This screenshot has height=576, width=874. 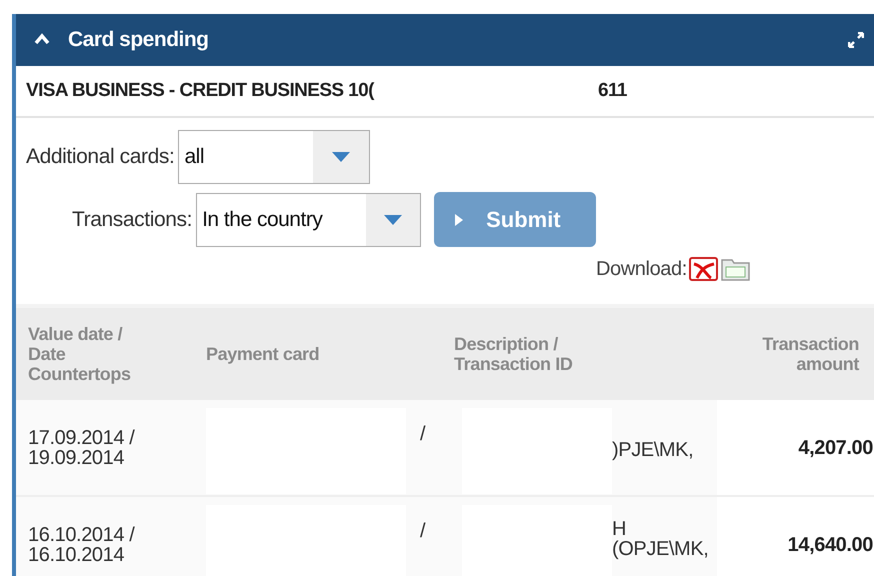 I want to click on dropdown-field: In the country, so click(x=309, y=219).